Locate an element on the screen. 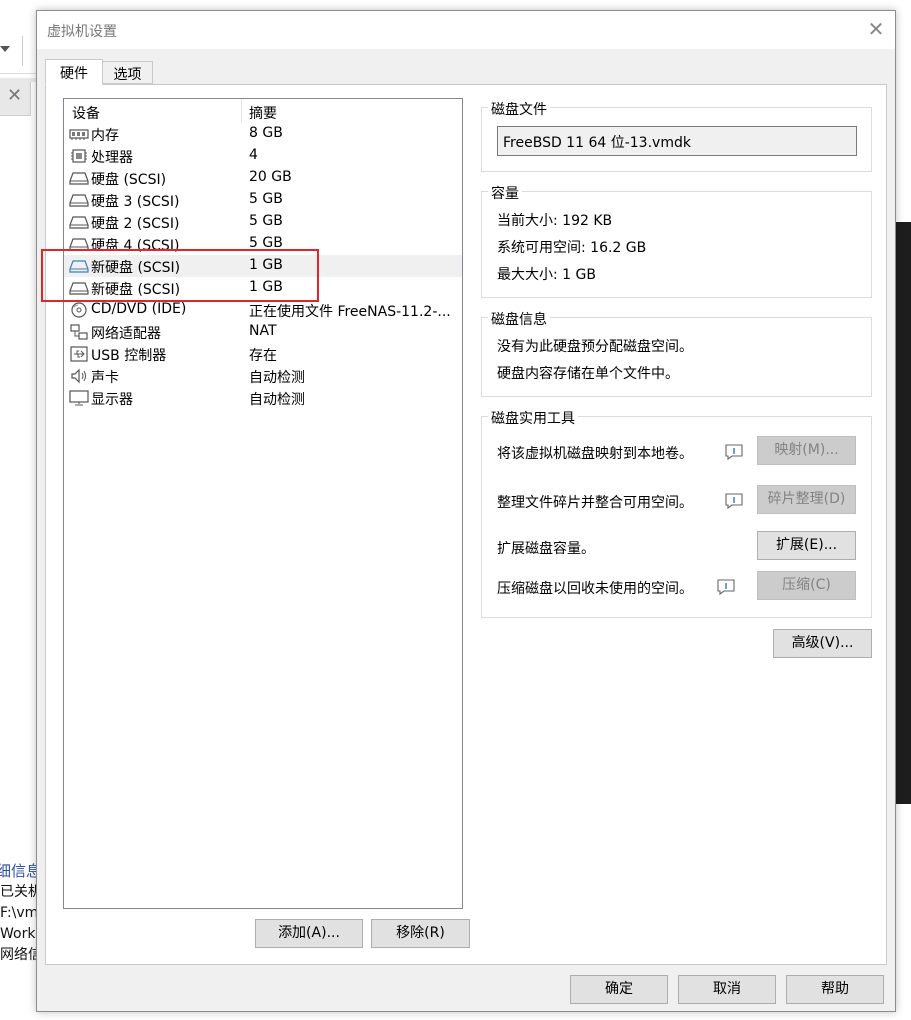 This screenshot has width=911, height=1020. background-dark-panel is located at coordinates (903, 513).